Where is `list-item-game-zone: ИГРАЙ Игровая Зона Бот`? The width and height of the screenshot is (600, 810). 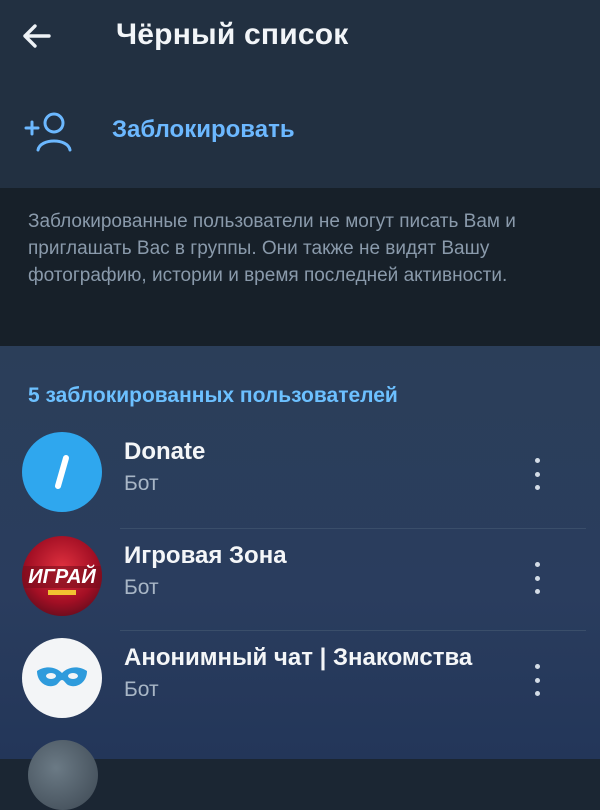
list-item-game-zone: ИГРАЙ Игровая Зона Бот is located at coordinates (300, 588).